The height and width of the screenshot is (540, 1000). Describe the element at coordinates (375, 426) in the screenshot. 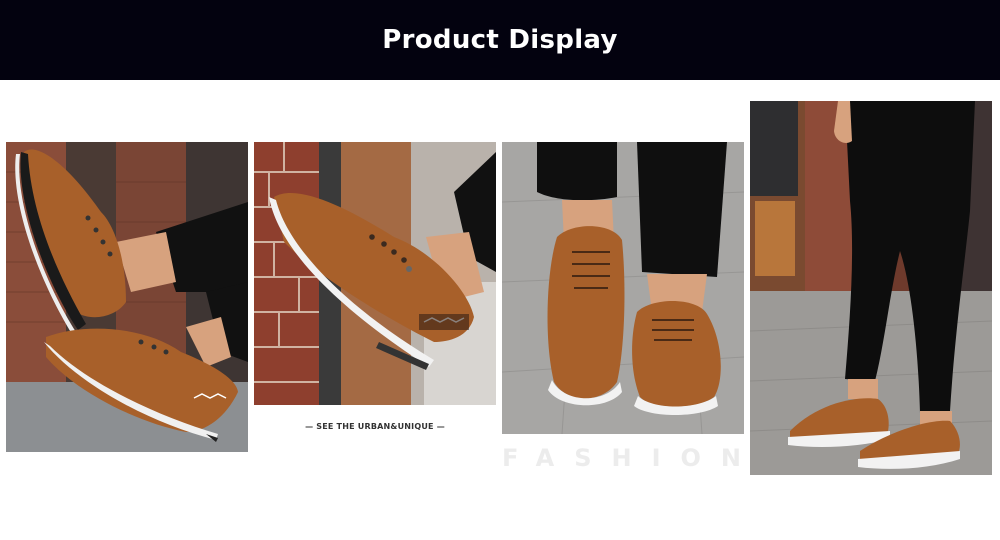

I see `tagline-caption: — SEE THE URBAN&UNIQUE —` at that location.